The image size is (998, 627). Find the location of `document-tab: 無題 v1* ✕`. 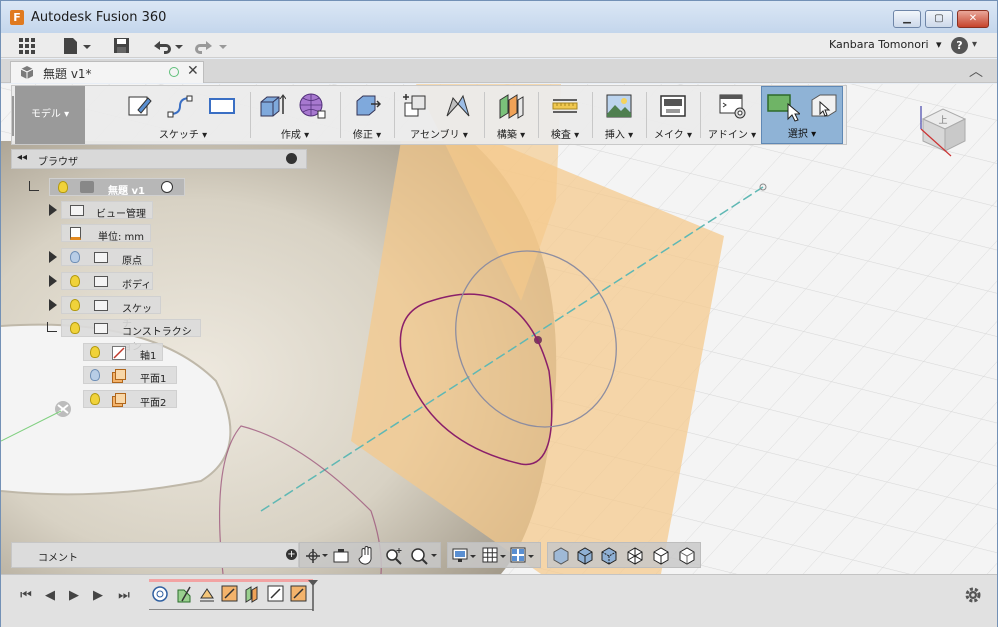

document-tab: 無題 v1* ✕ is located at coordinates (107, 72).